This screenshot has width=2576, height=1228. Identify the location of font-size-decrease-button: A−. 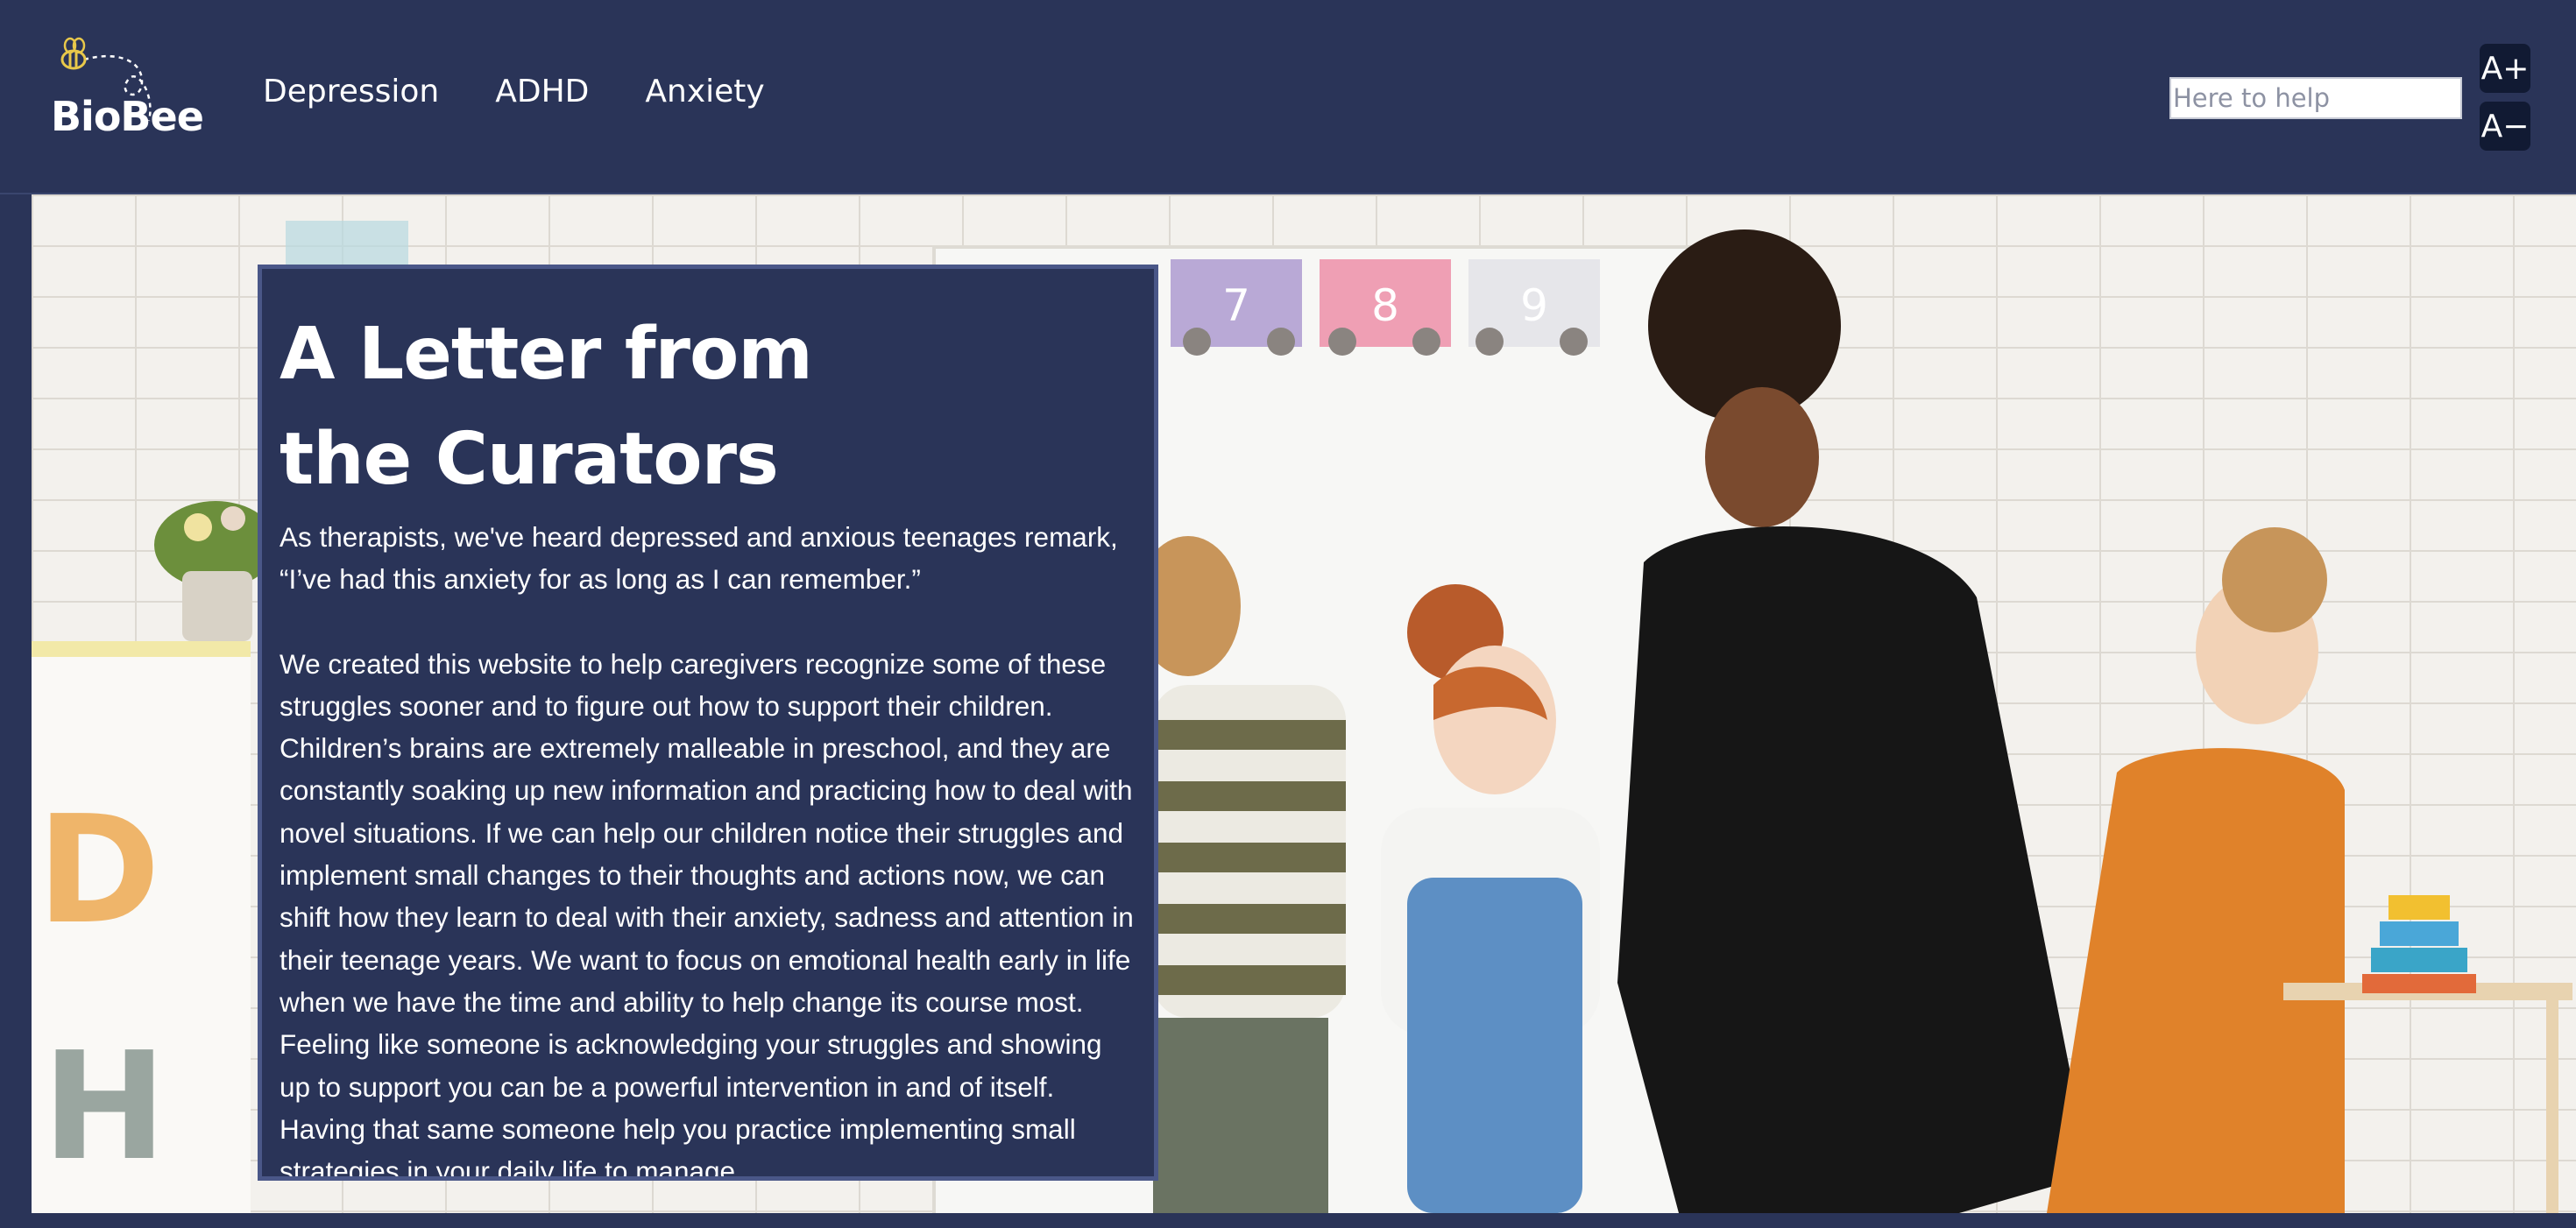
(2505, 126).